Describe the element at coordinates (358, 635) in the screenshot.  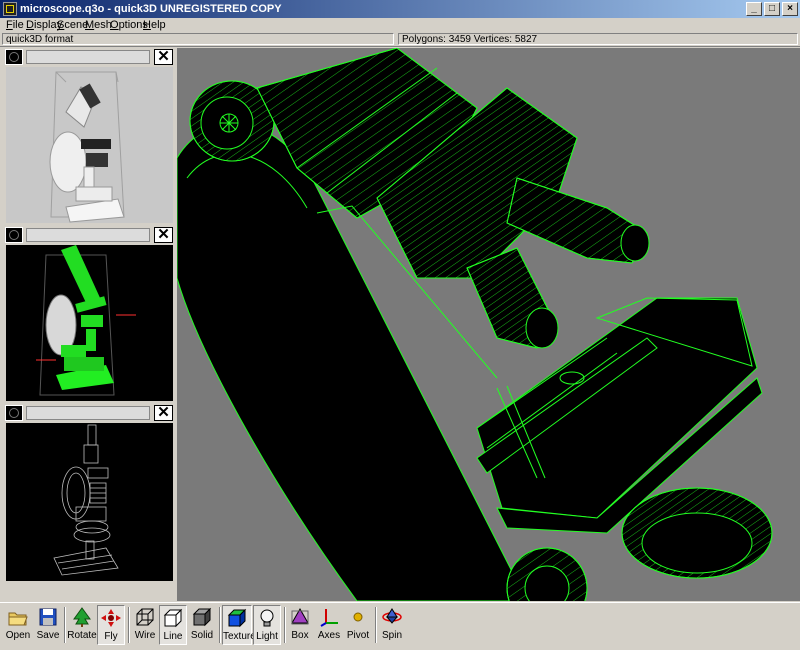
I see `pivot-label: Pivot` at that location.